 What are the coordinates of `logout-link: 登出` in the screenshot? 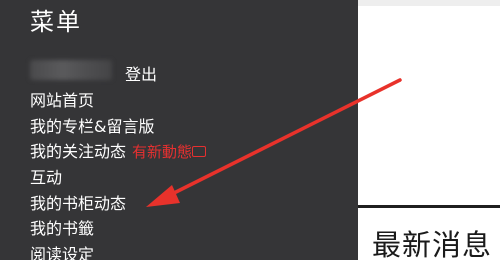 It's located at (141, 73).